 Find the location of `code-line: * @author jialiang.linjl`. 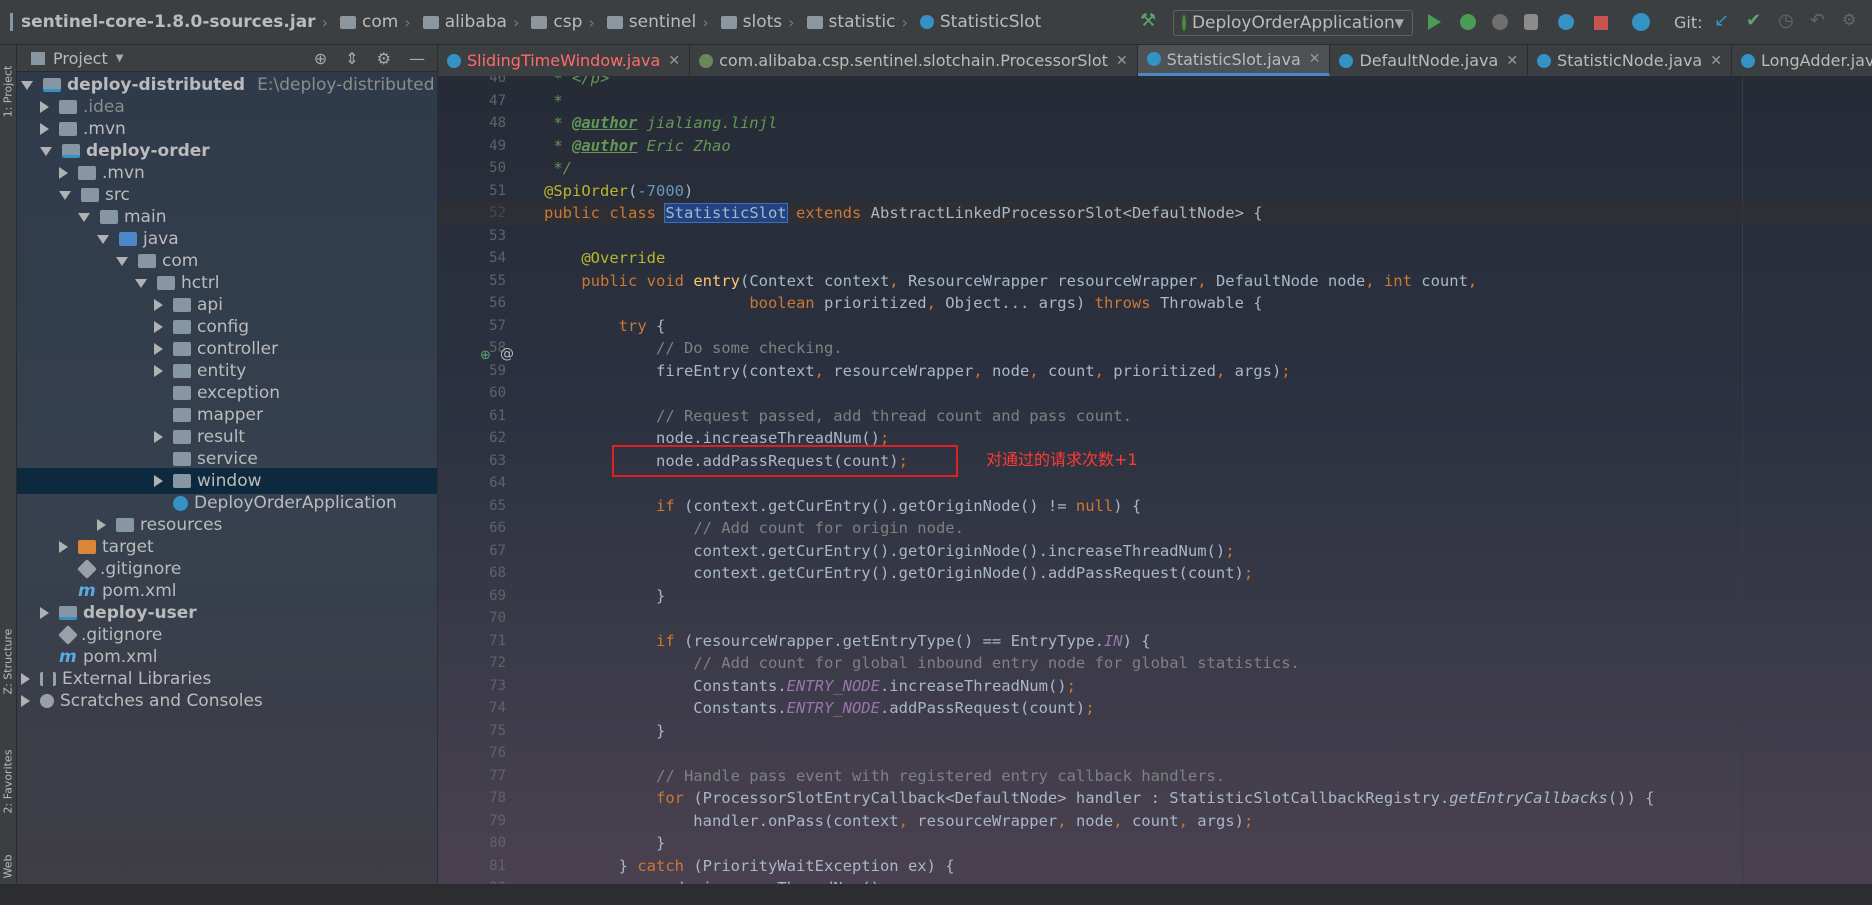

code-line: * @author jialiang.linjl is located at coordinates (660, 123).